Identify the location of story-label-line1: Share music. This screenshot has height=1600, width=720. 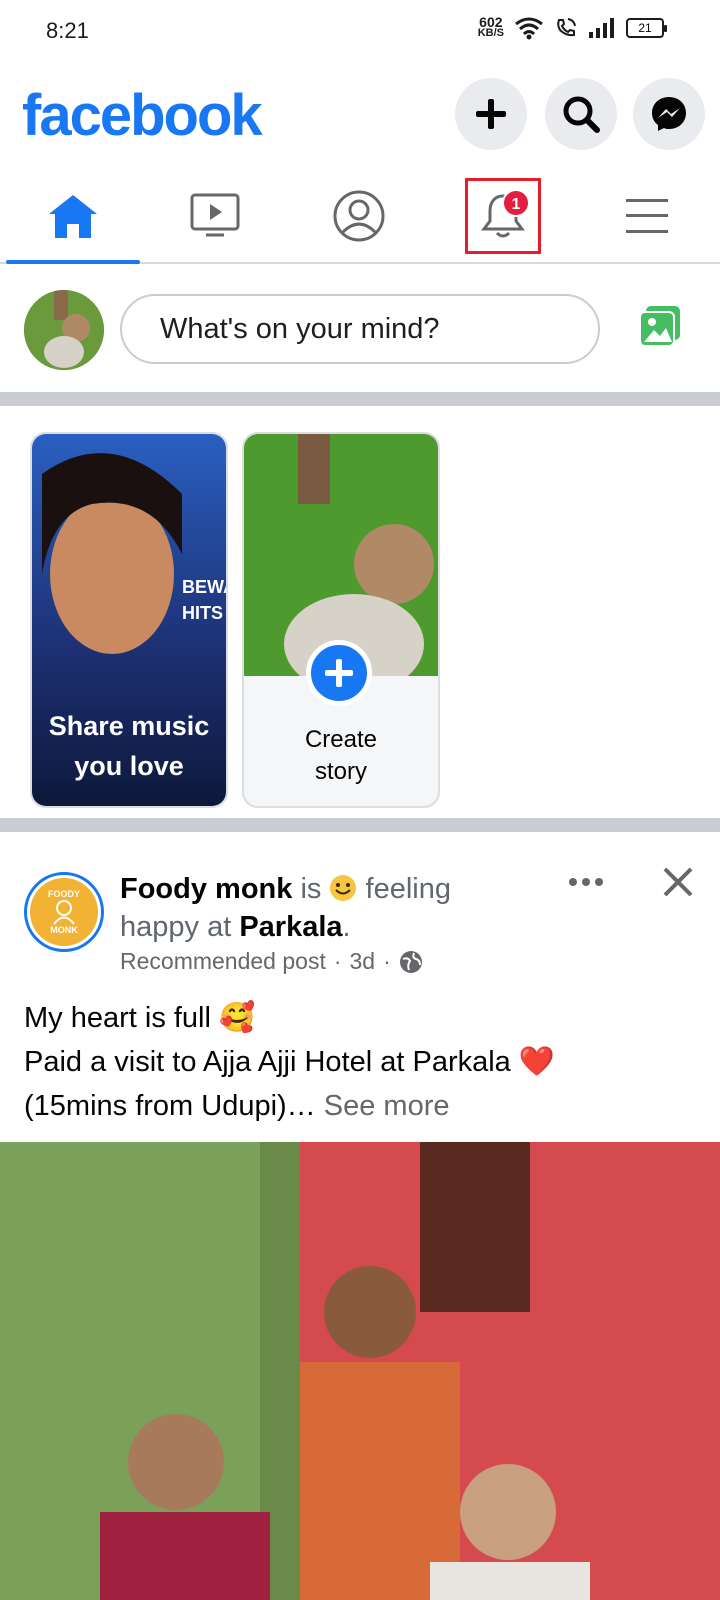
(129, 726).